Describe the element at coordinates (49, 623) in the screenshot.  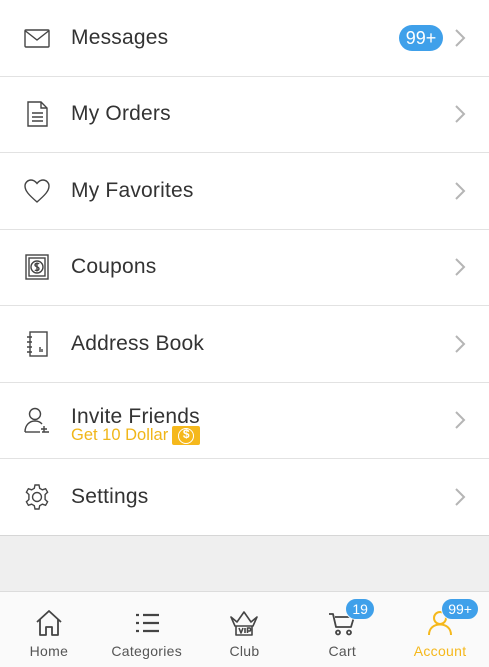
I see `home-icon` at that location.